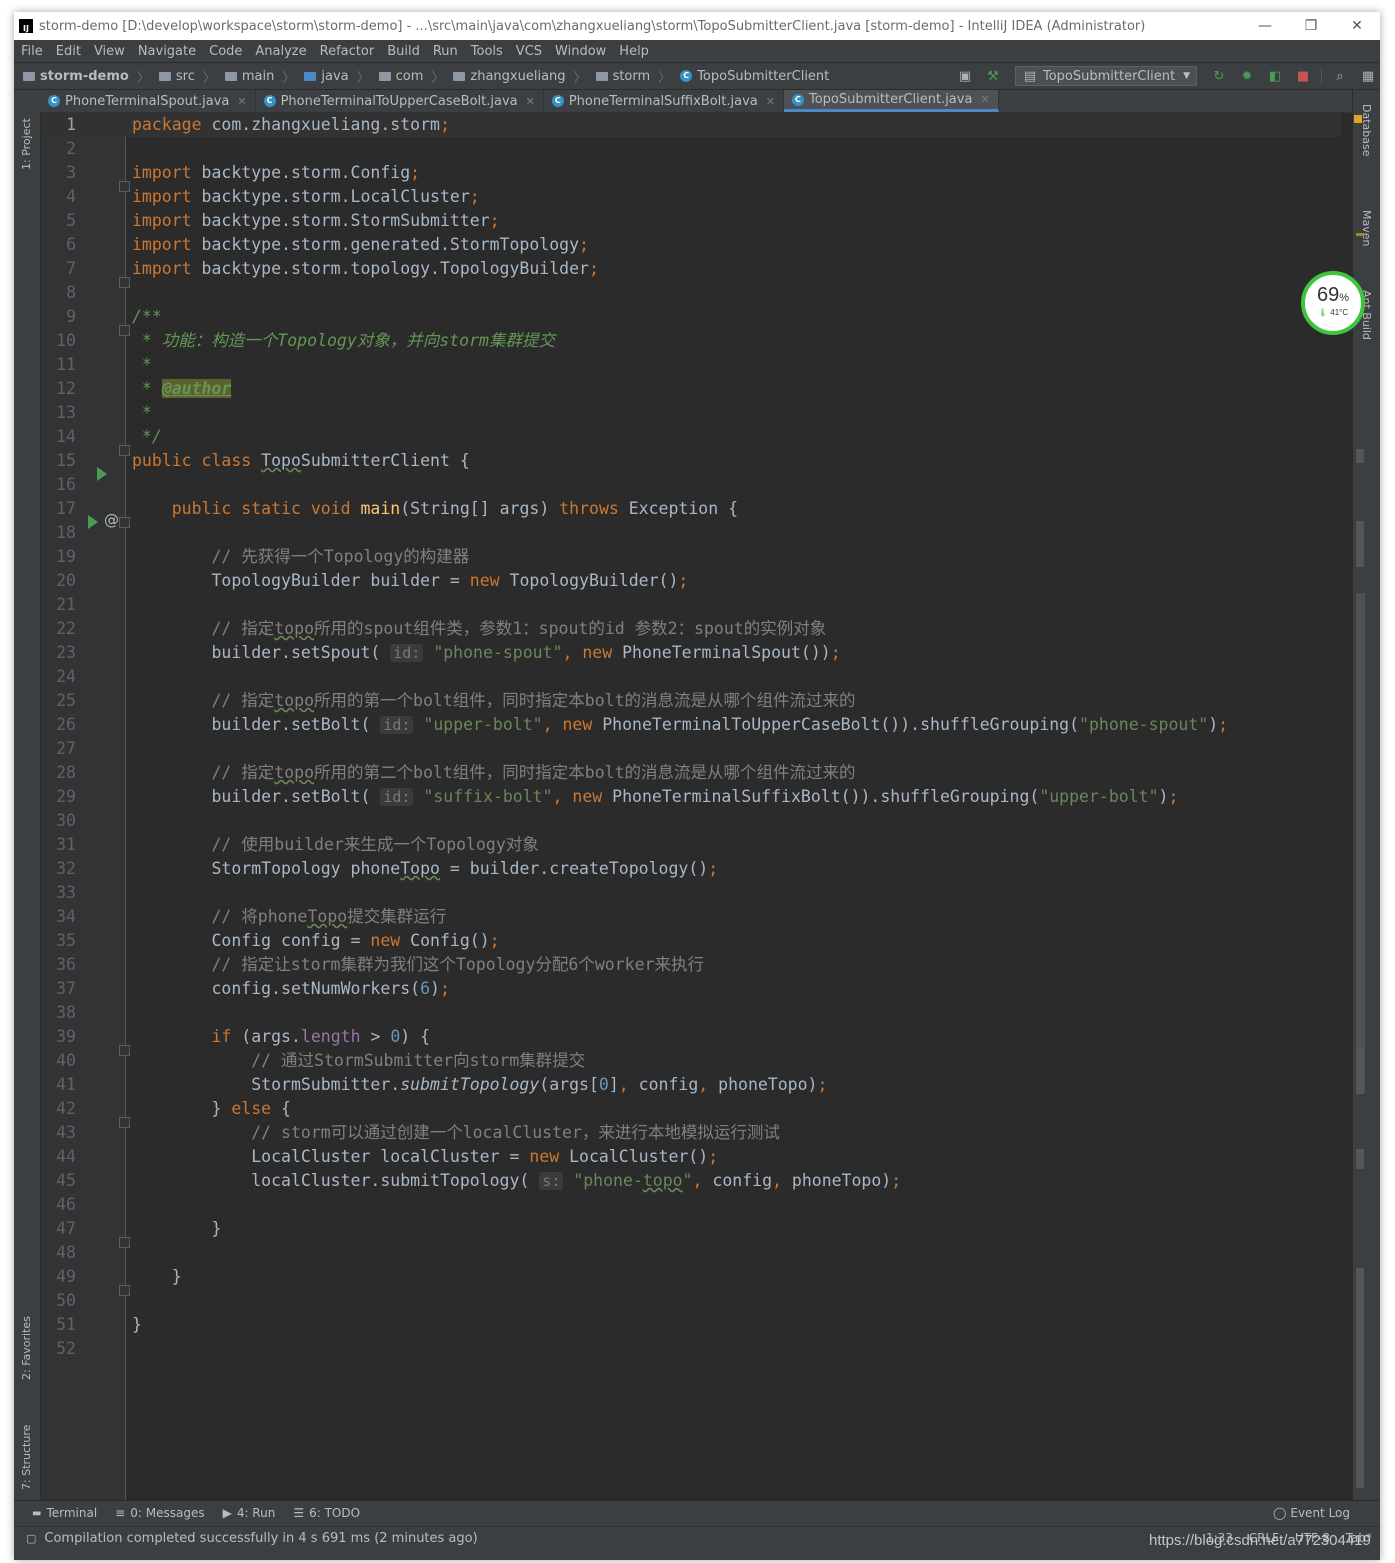 The height and width of the screenshot is (1563, 1395). What do you see at coordinates (403, 51) in the screenshot?
I see `menu-build: Build` at bounding box center [403, 51].